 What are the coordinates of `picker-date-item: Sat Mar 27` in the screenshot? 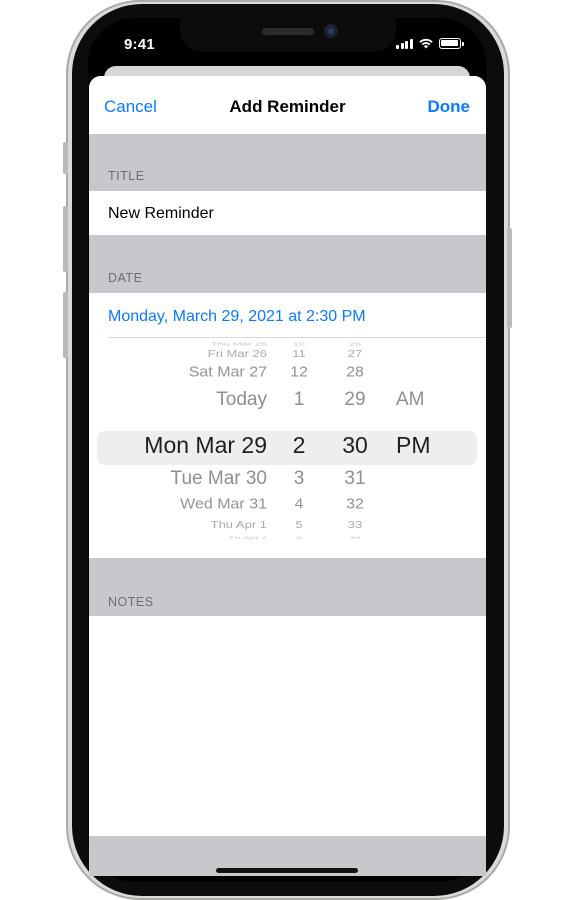 It's located at (178, 373).